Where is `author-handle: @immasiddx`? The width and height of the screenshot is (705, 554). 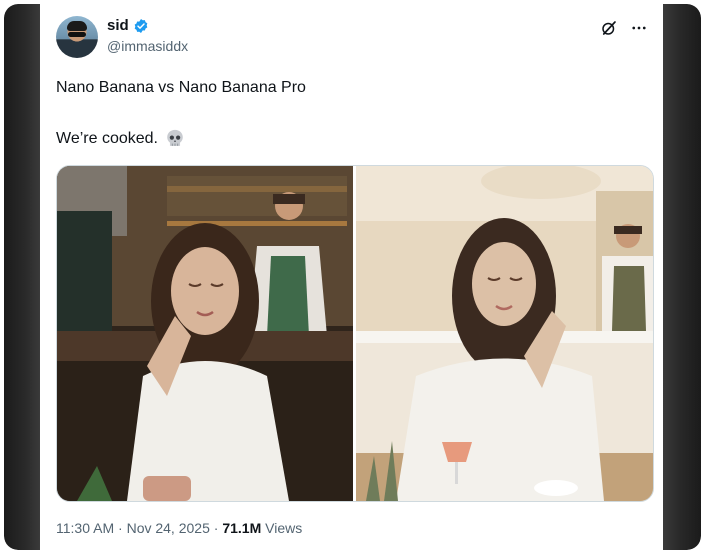 author-handle: @immasiddx is located at coordinates (147, 46).